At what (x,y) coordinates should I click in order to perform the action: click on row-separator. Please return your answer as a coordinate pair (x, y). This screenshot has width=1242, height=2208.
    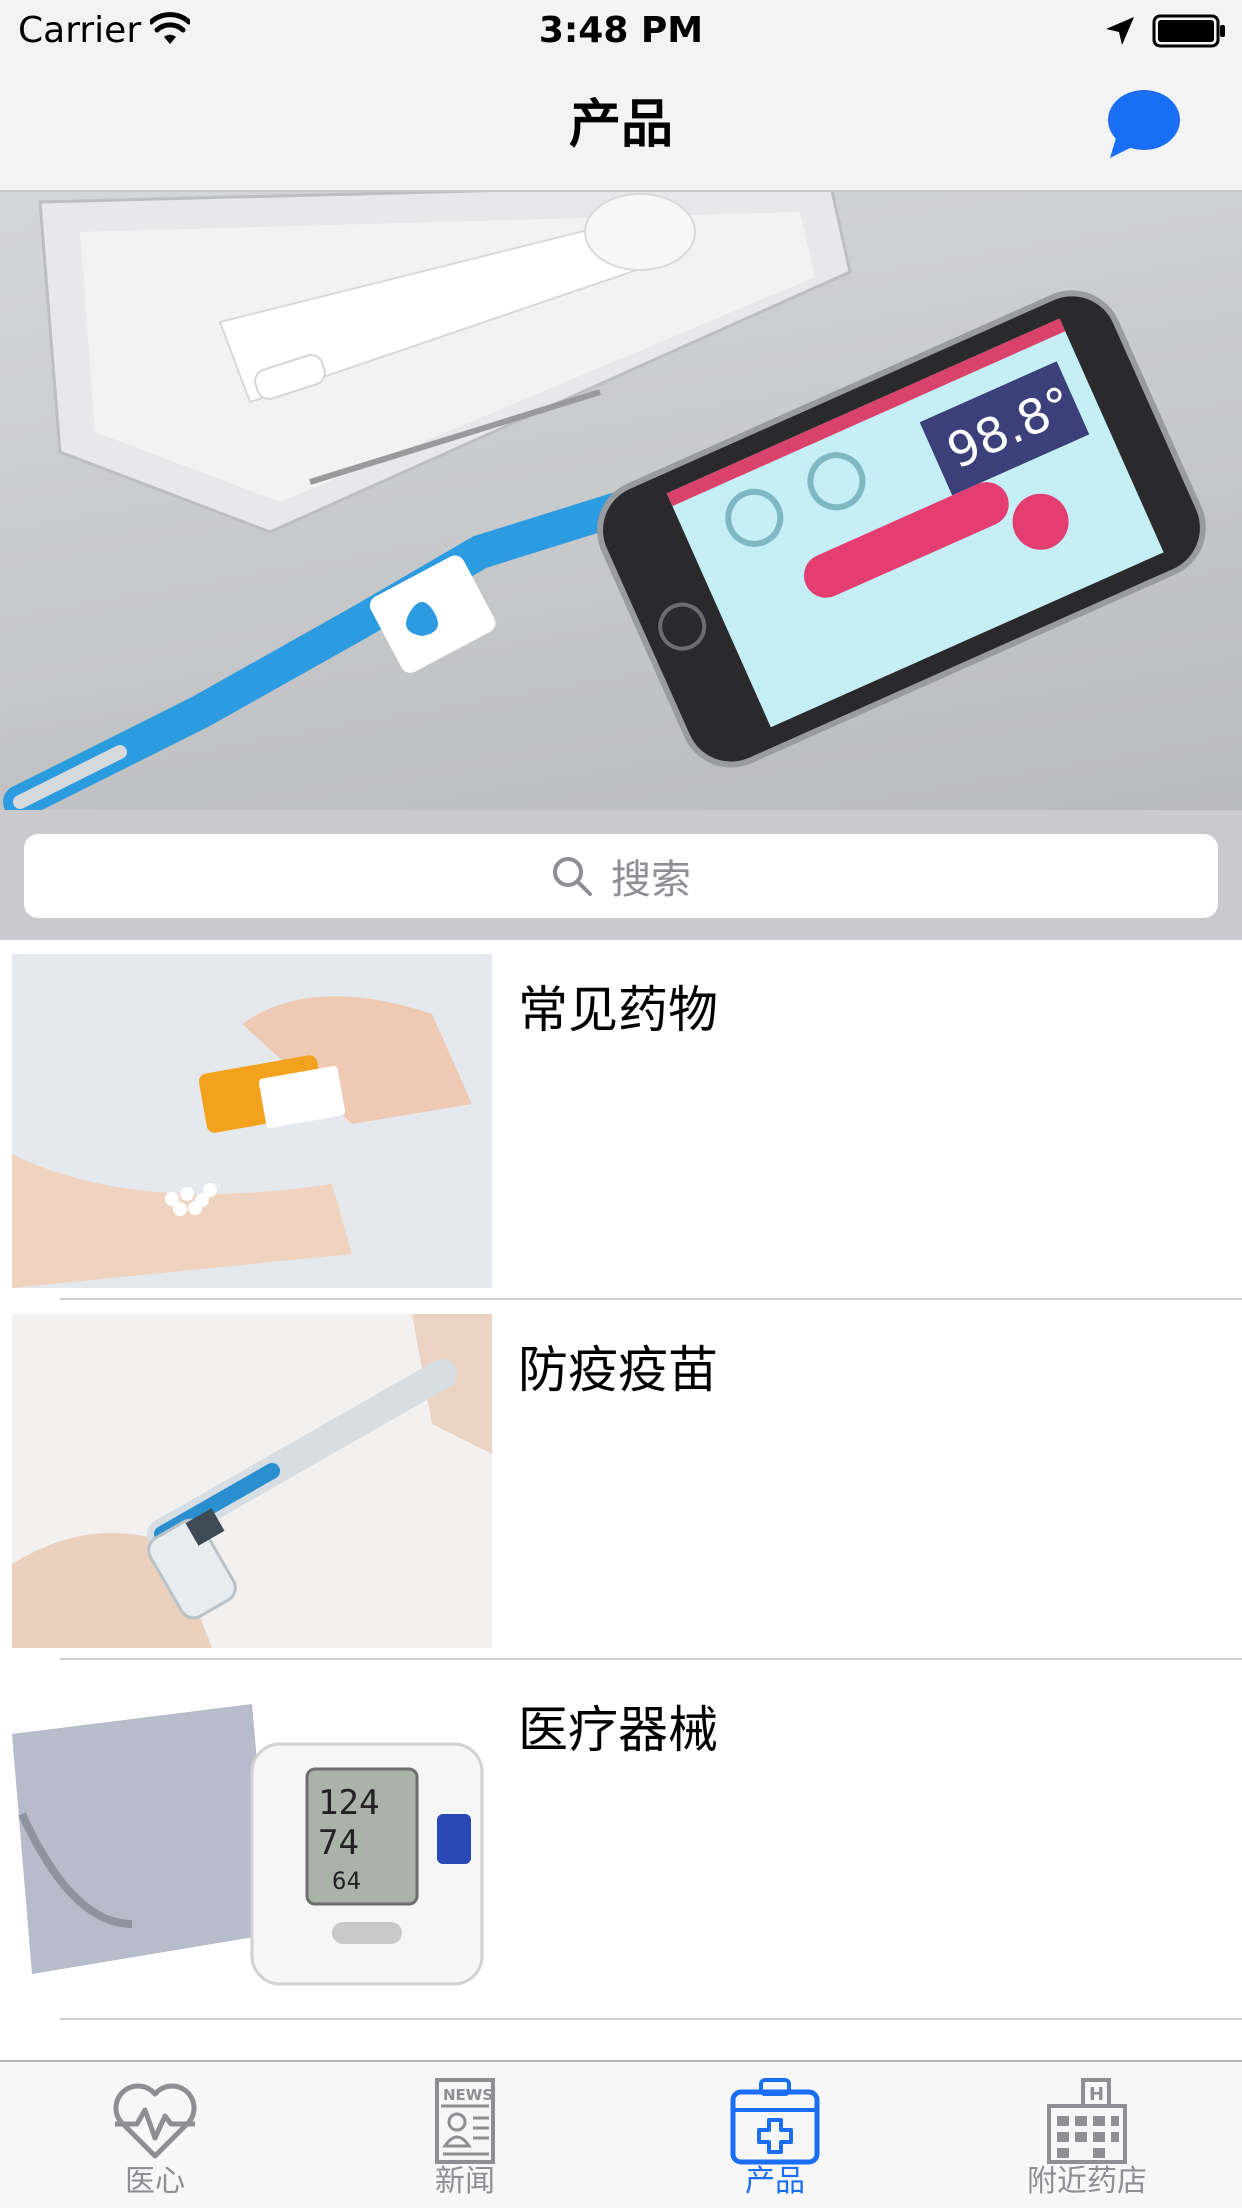
    Looking at the image, I should click on (651, 2019).